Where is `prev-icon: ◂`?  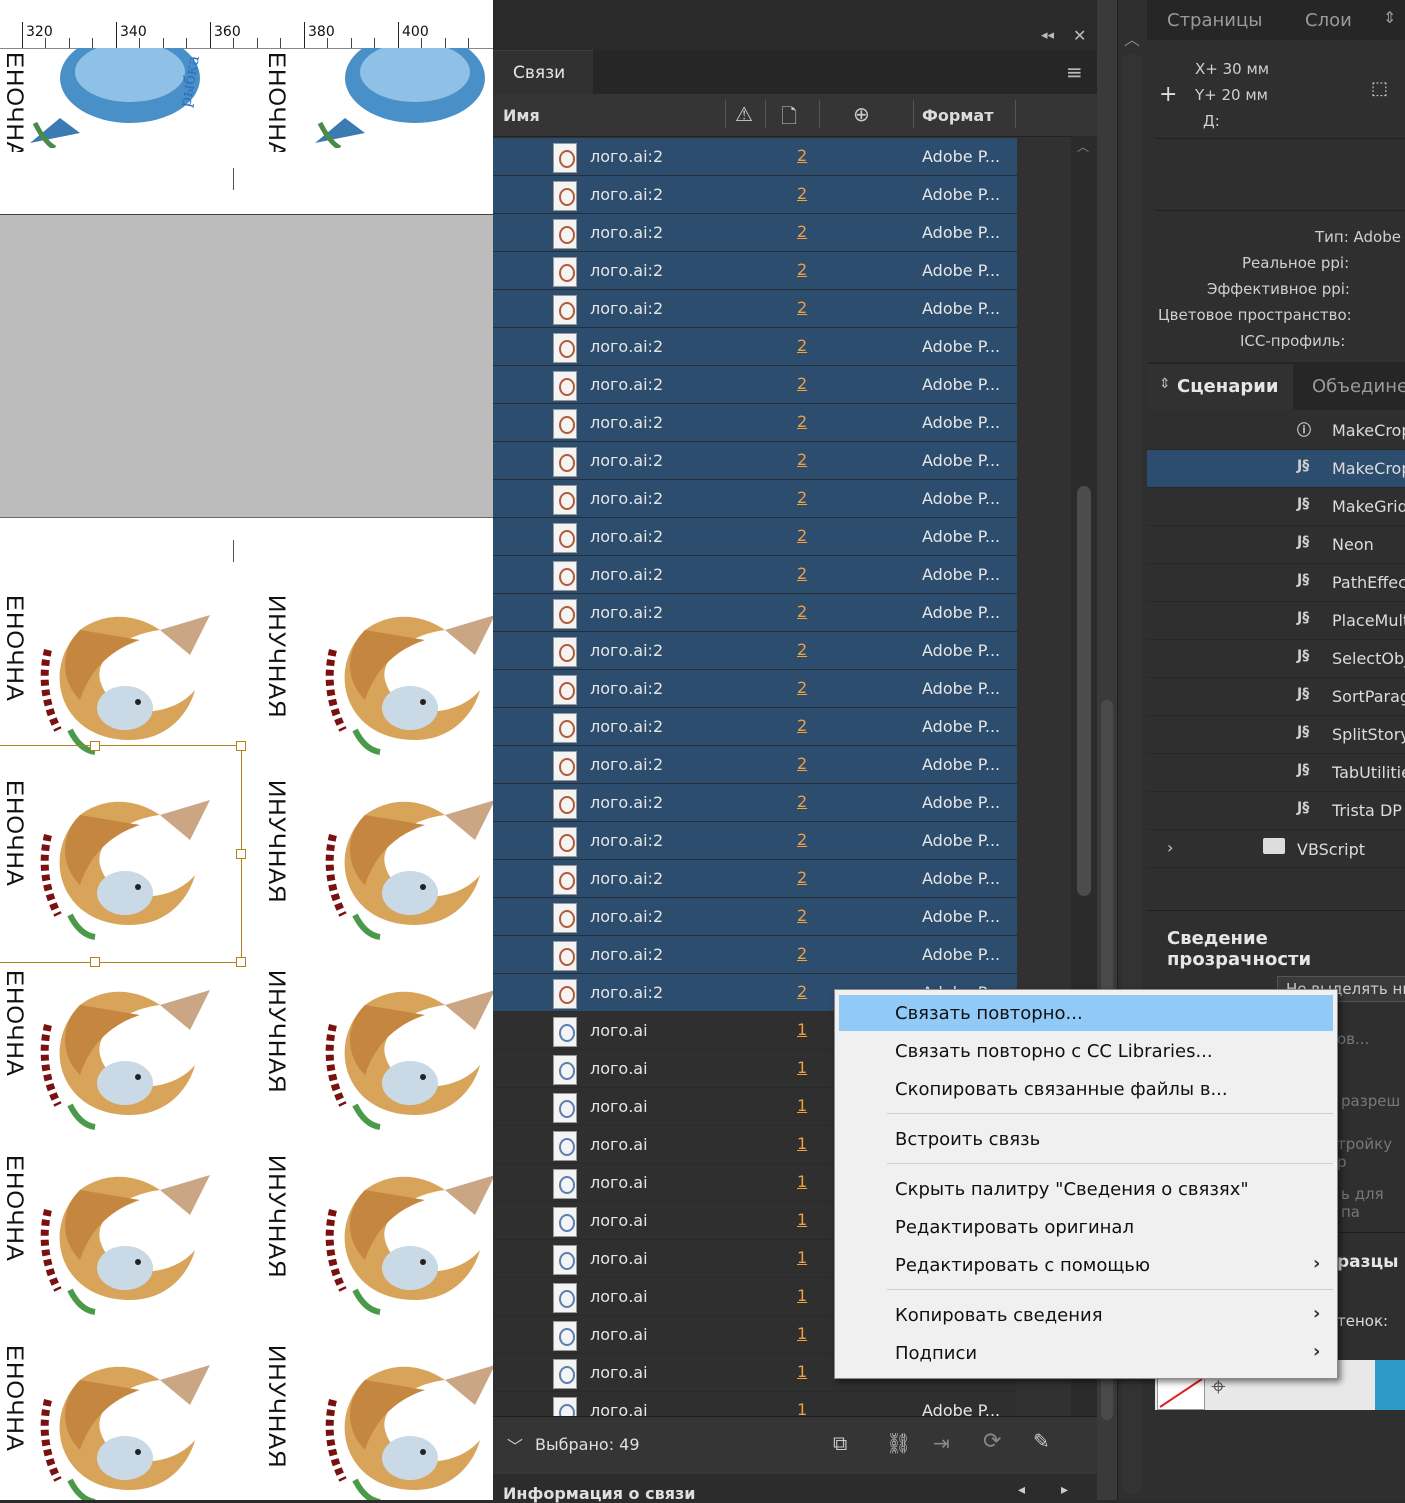 prev-icon: ◂ is located at coordinates (1021, 1490).